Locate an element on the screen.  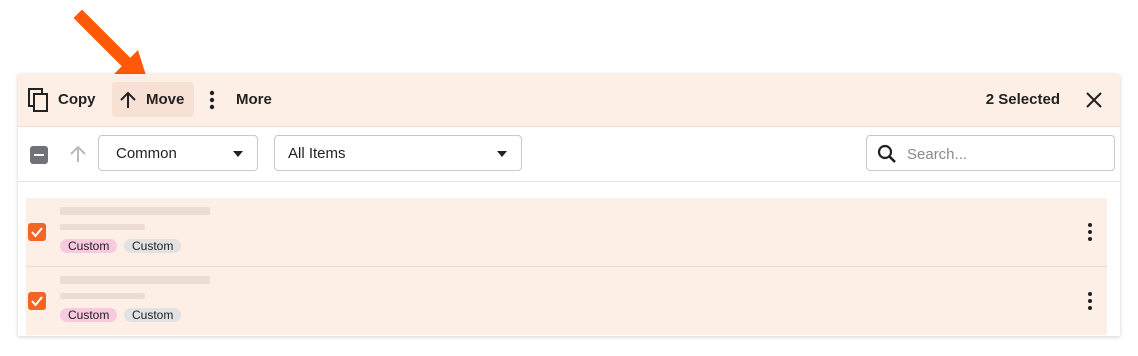
type-select-value: All Items is located at coordinates (317, 153).